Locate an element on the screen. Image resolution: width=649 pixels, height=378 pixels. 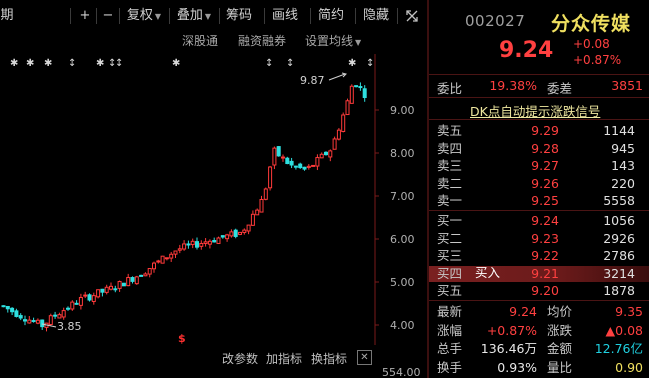
bid-level-row: 买一 9.24 1056 is located at coordinates (539, 221).